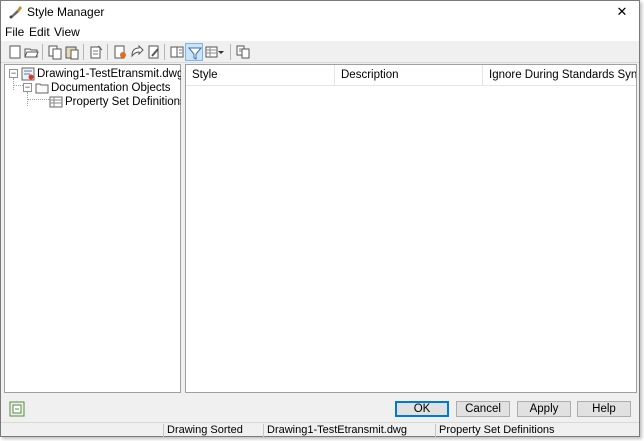  Describe the element at coordinates (622, 12) in the screenshot. I see `close-window-button: ✕` at that location.